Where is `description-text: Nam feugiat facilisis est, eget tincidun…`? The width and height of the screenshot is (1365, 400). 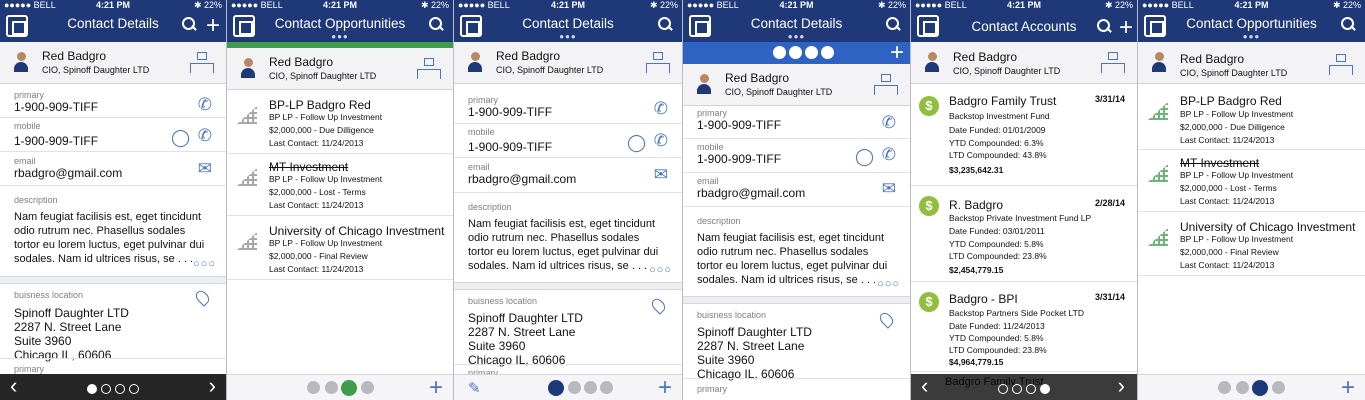
description-text: Nam feugiat facilisis est, eget tincidun… is located at coordinates (563, 245).